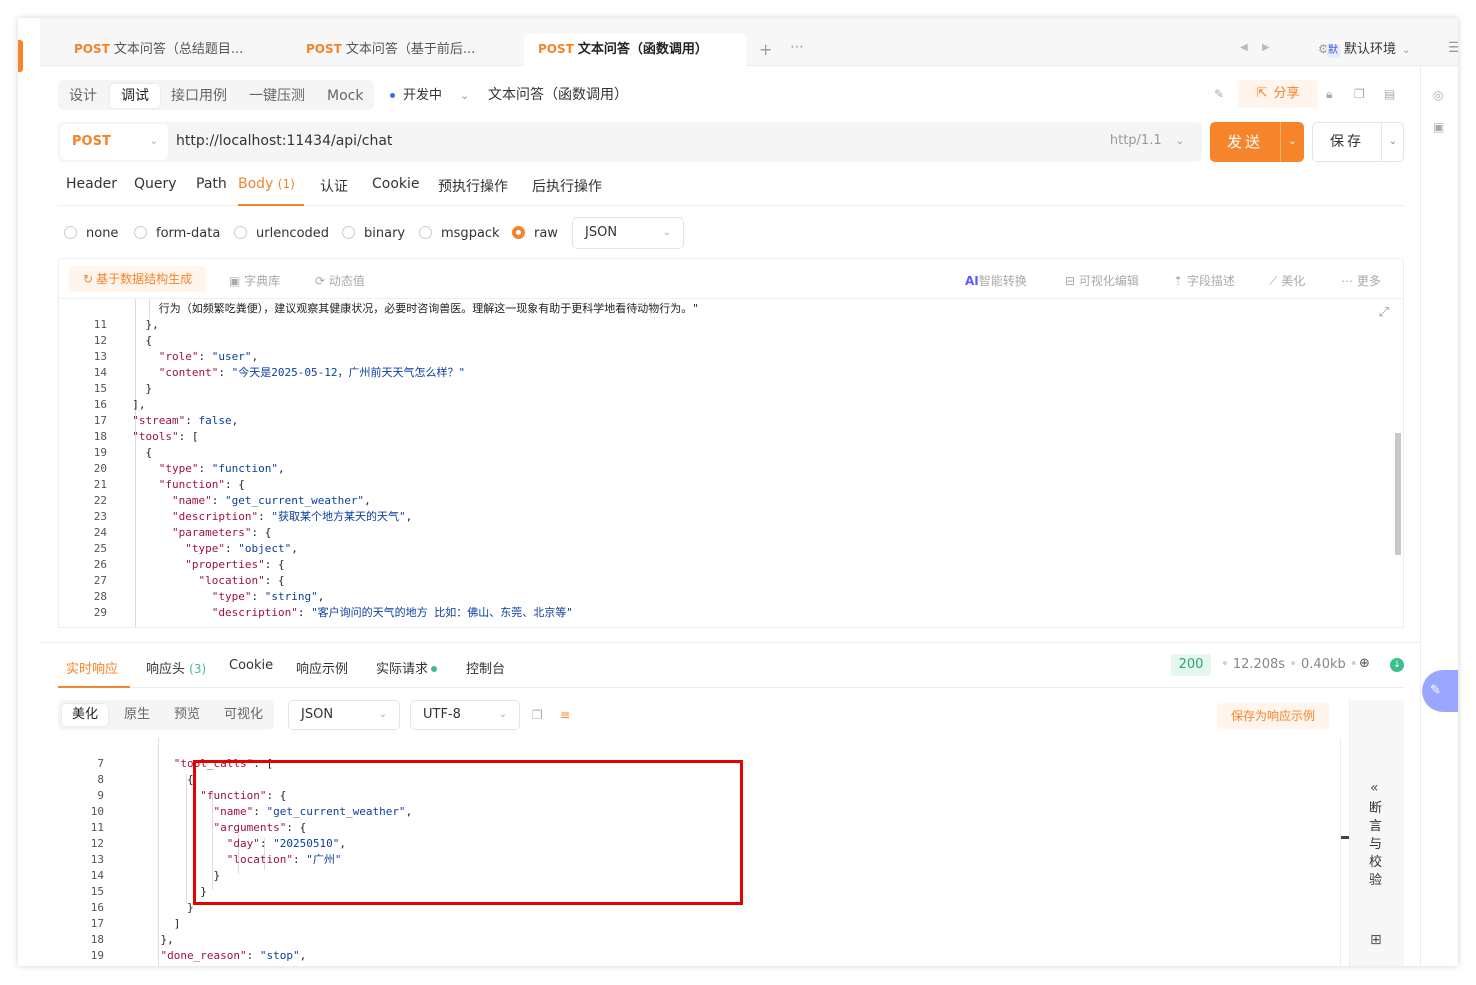  Describe the element at coordinates (334, 191) in the screenshot. I see `tab-auth: 认证` at that location.